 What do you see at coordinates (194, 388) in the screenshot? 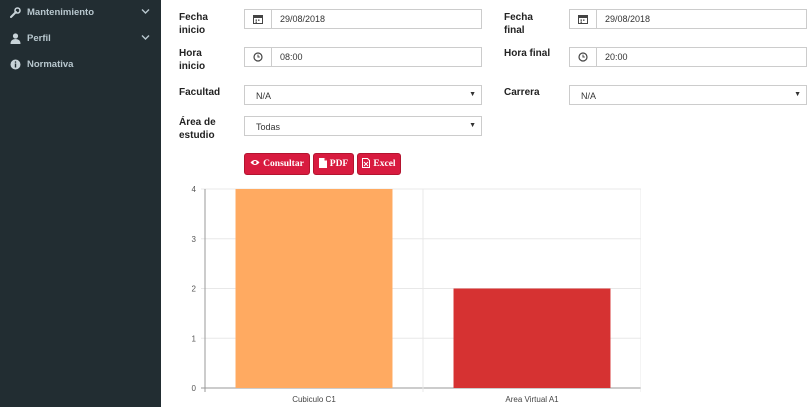
I see `y-tick-label: 0` at bounding box center [194, 388].